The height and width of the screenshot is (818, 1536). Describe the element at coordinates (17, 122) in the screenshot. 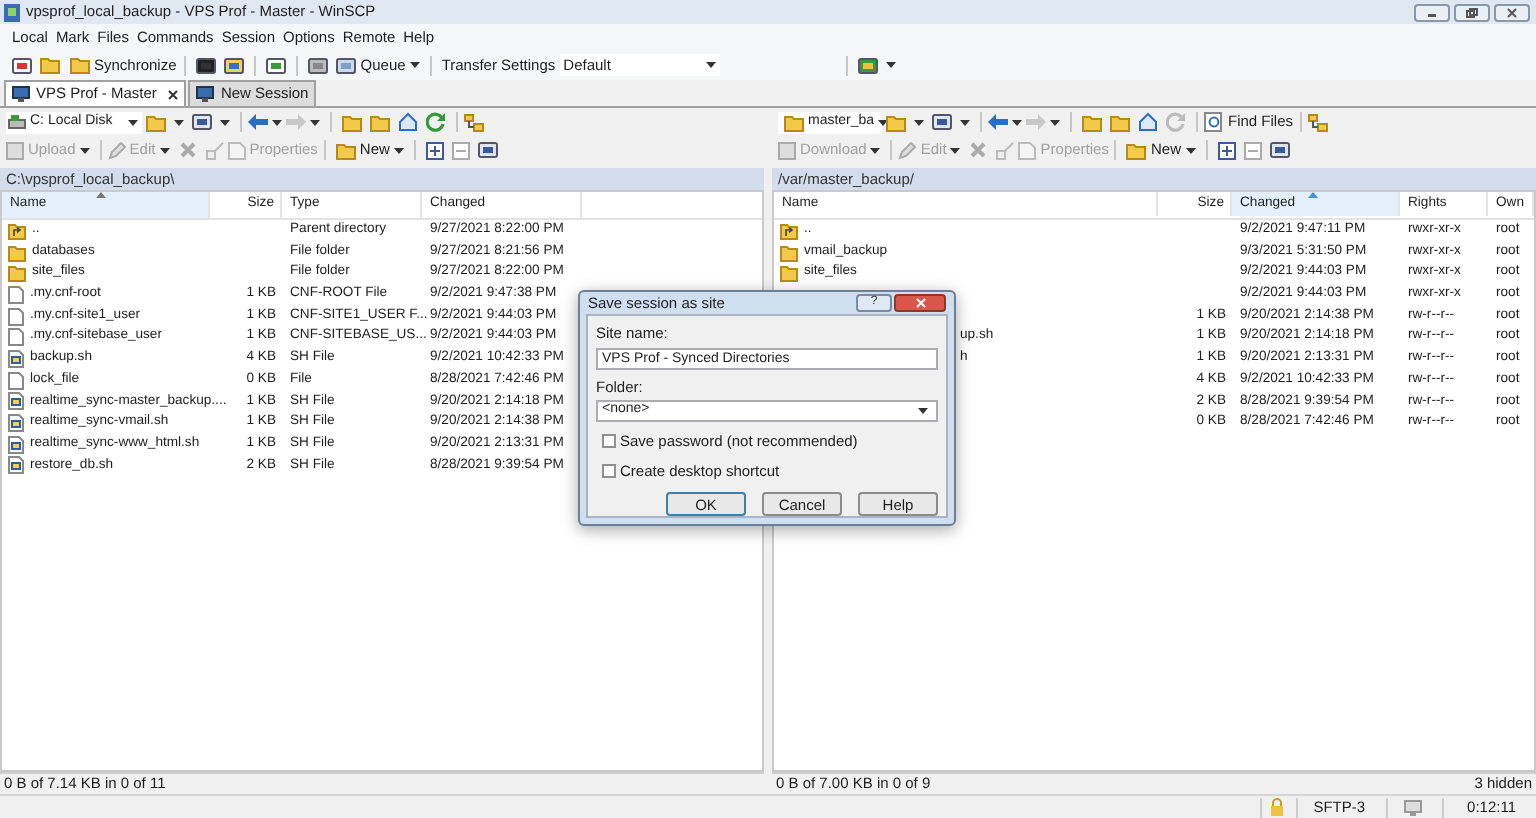

I see `drive-icon` at that location.